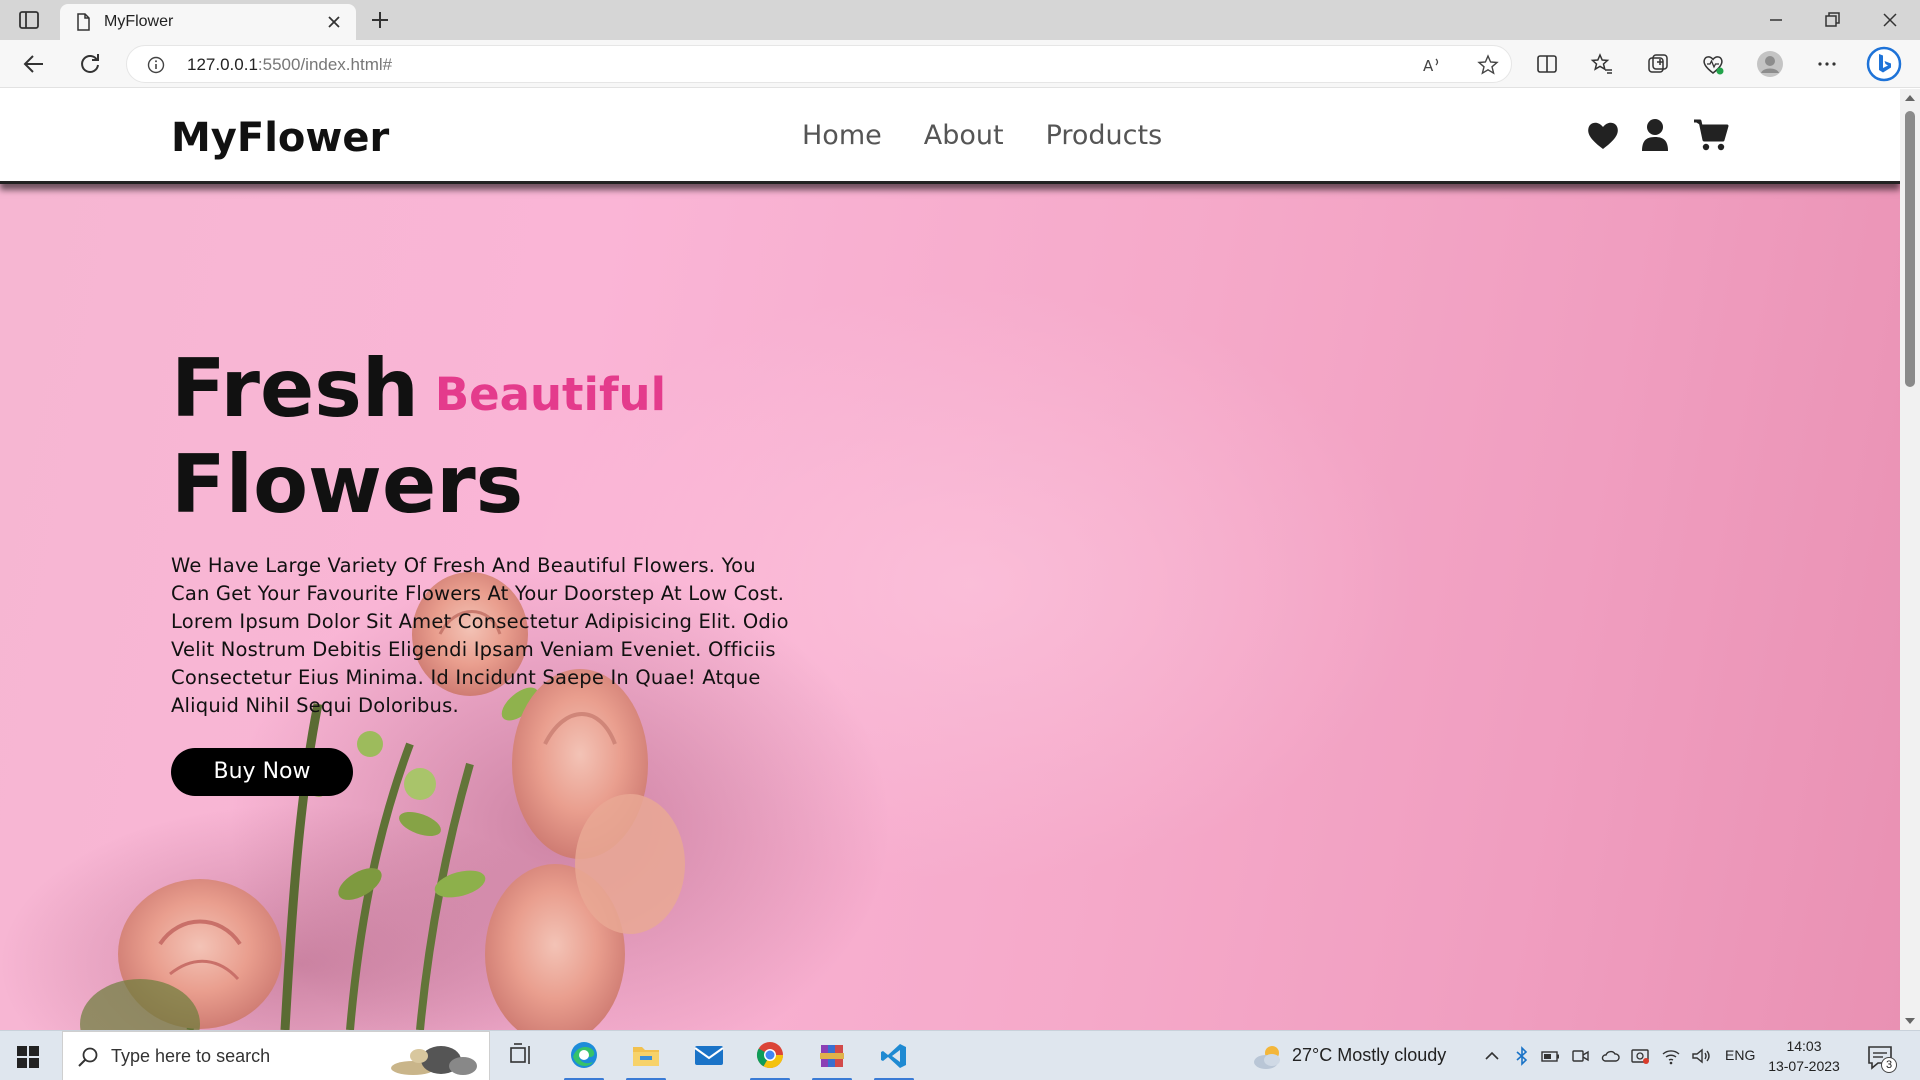 This screenshot has width=1920, height=1080. I want to click on taskbar-mail, so click(708, 1055).